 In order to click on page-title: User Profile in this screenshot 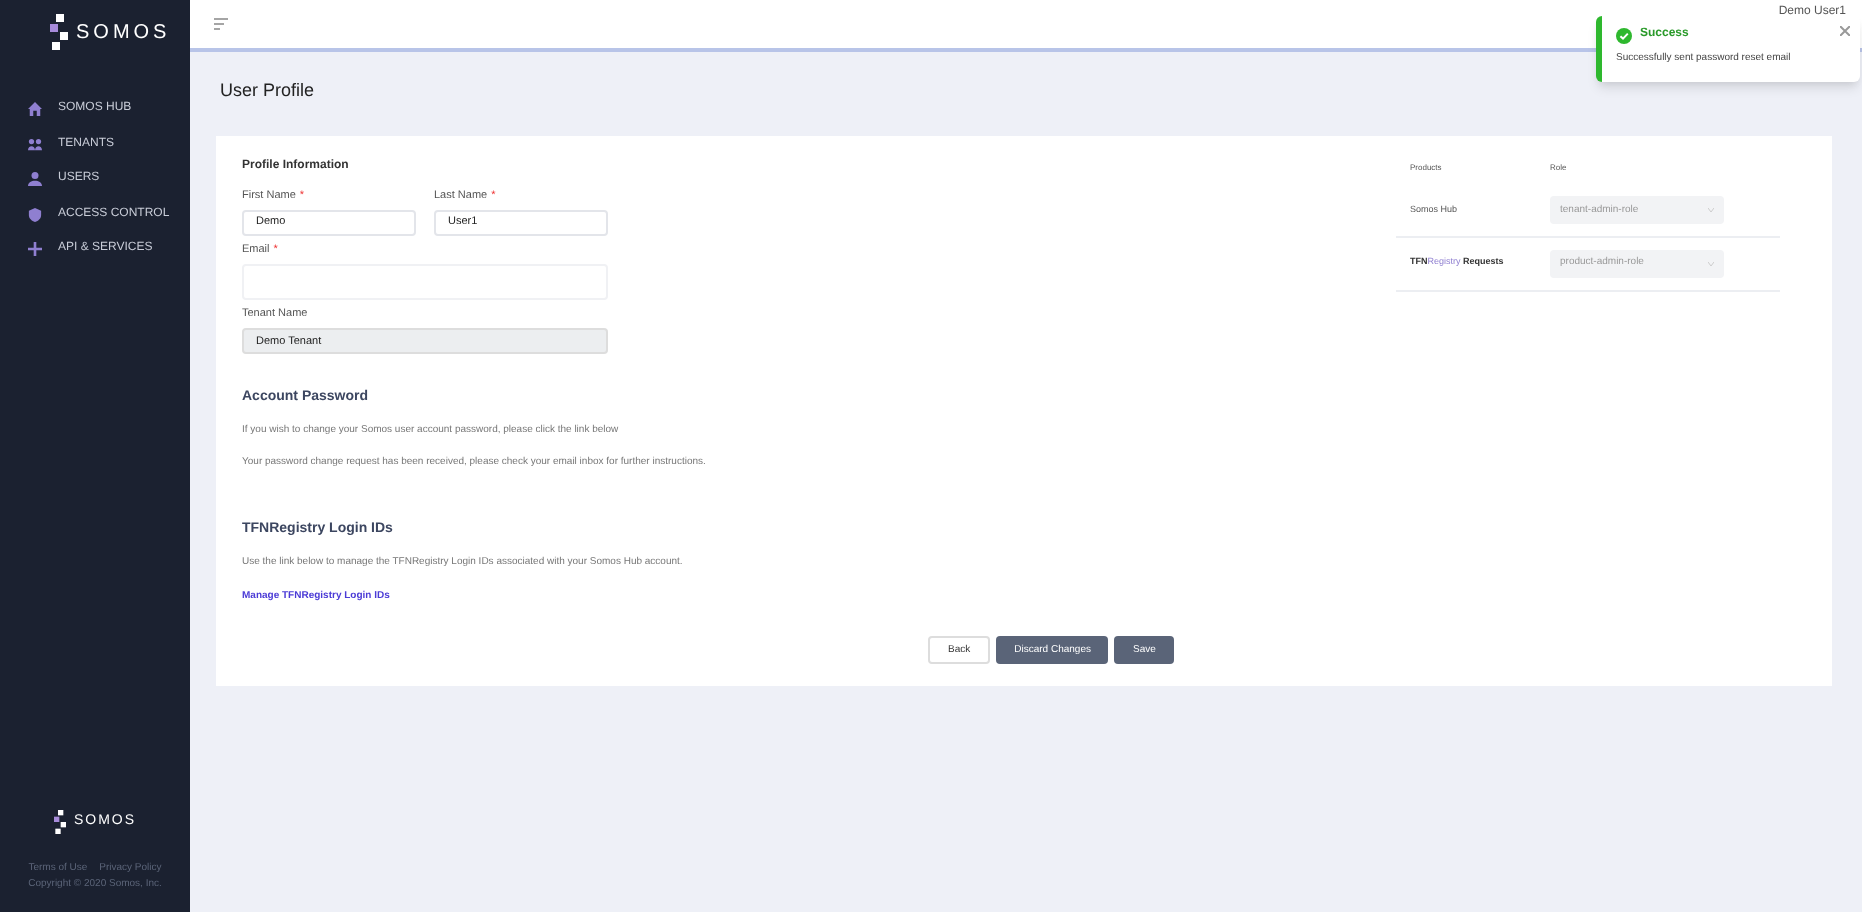, I will do `click(268, 91)`.